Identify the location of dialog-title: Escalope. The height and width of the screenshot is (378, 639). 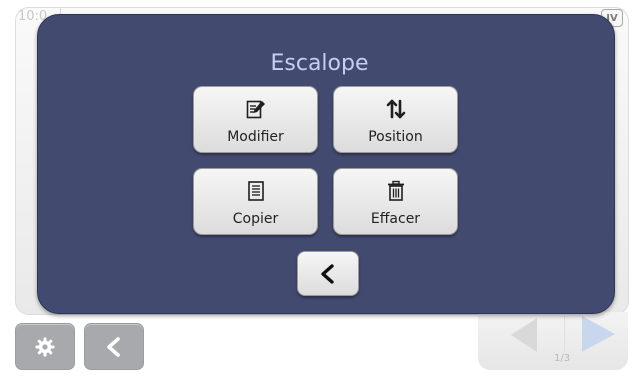
(319, 63).